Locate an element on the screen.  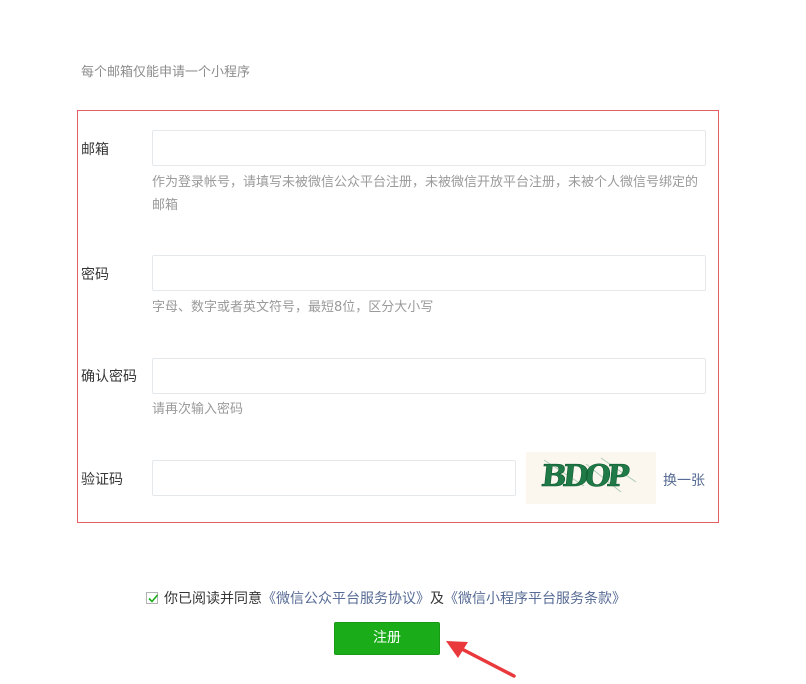
captcha-image: BDOP is located at coordinates (591, 478).